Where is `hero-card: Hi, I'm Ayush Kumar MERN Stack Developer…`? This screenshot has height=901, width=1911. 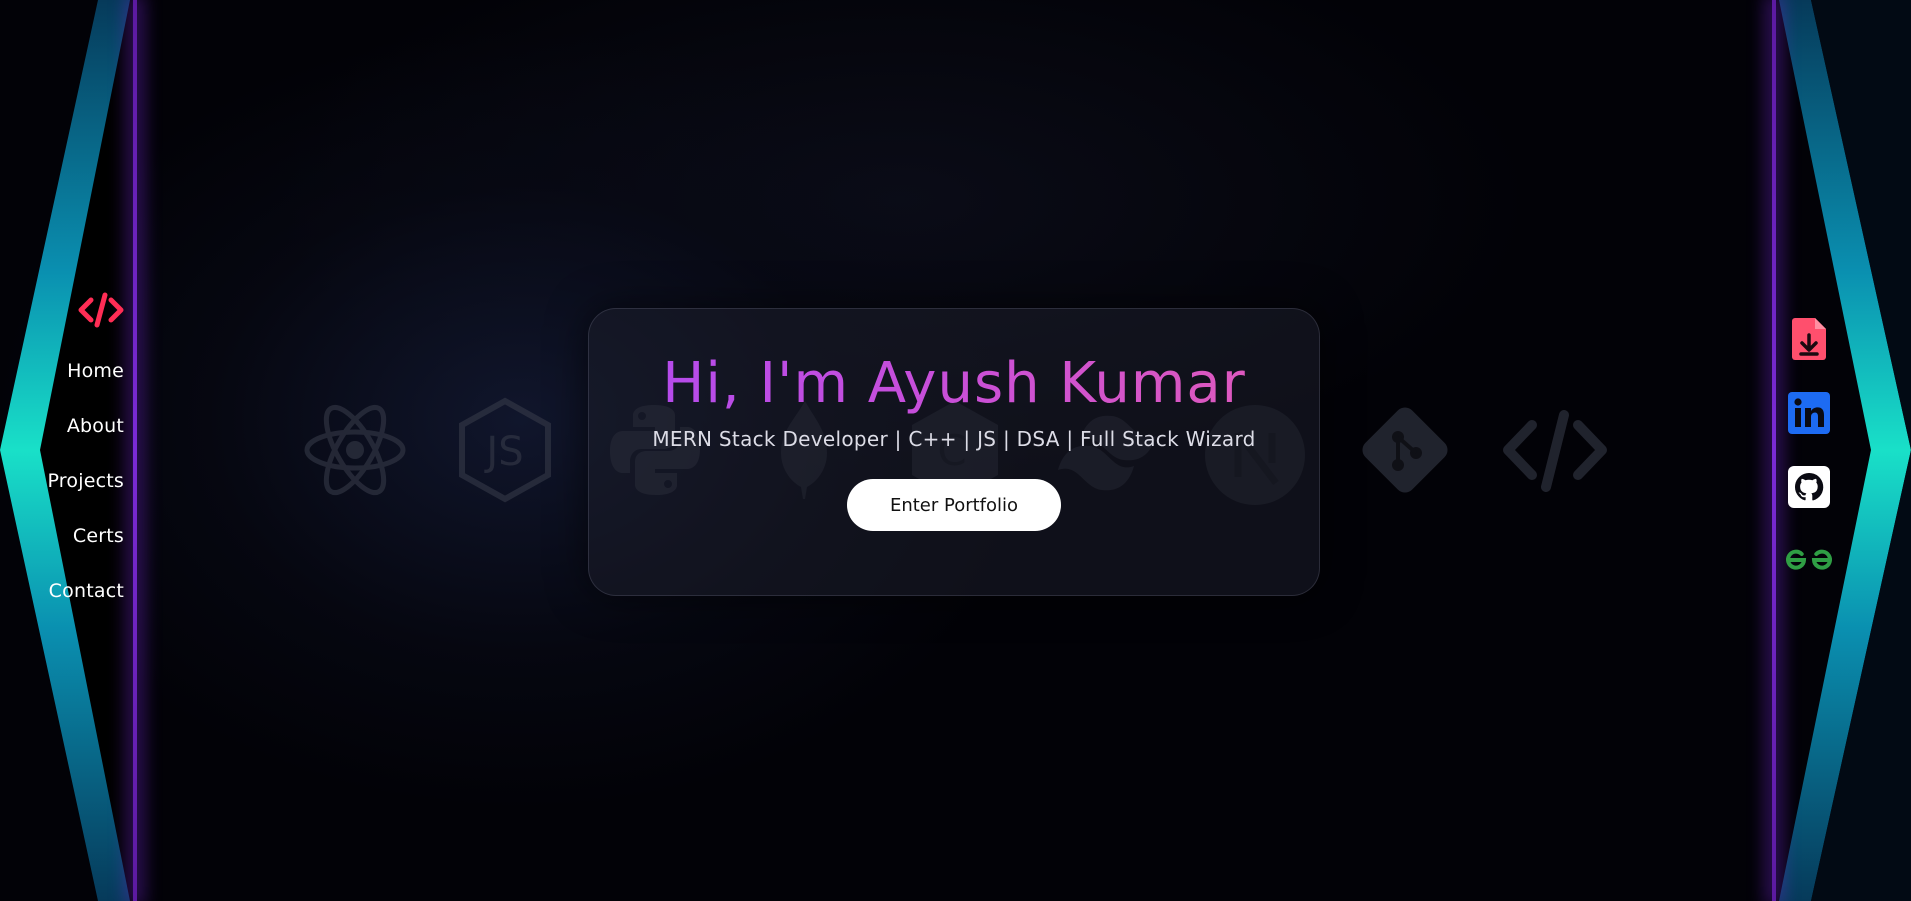 hero-card: Hi, I'm Ayush Kumar MERN Stack Developer… is located at coordinates (954, 452).